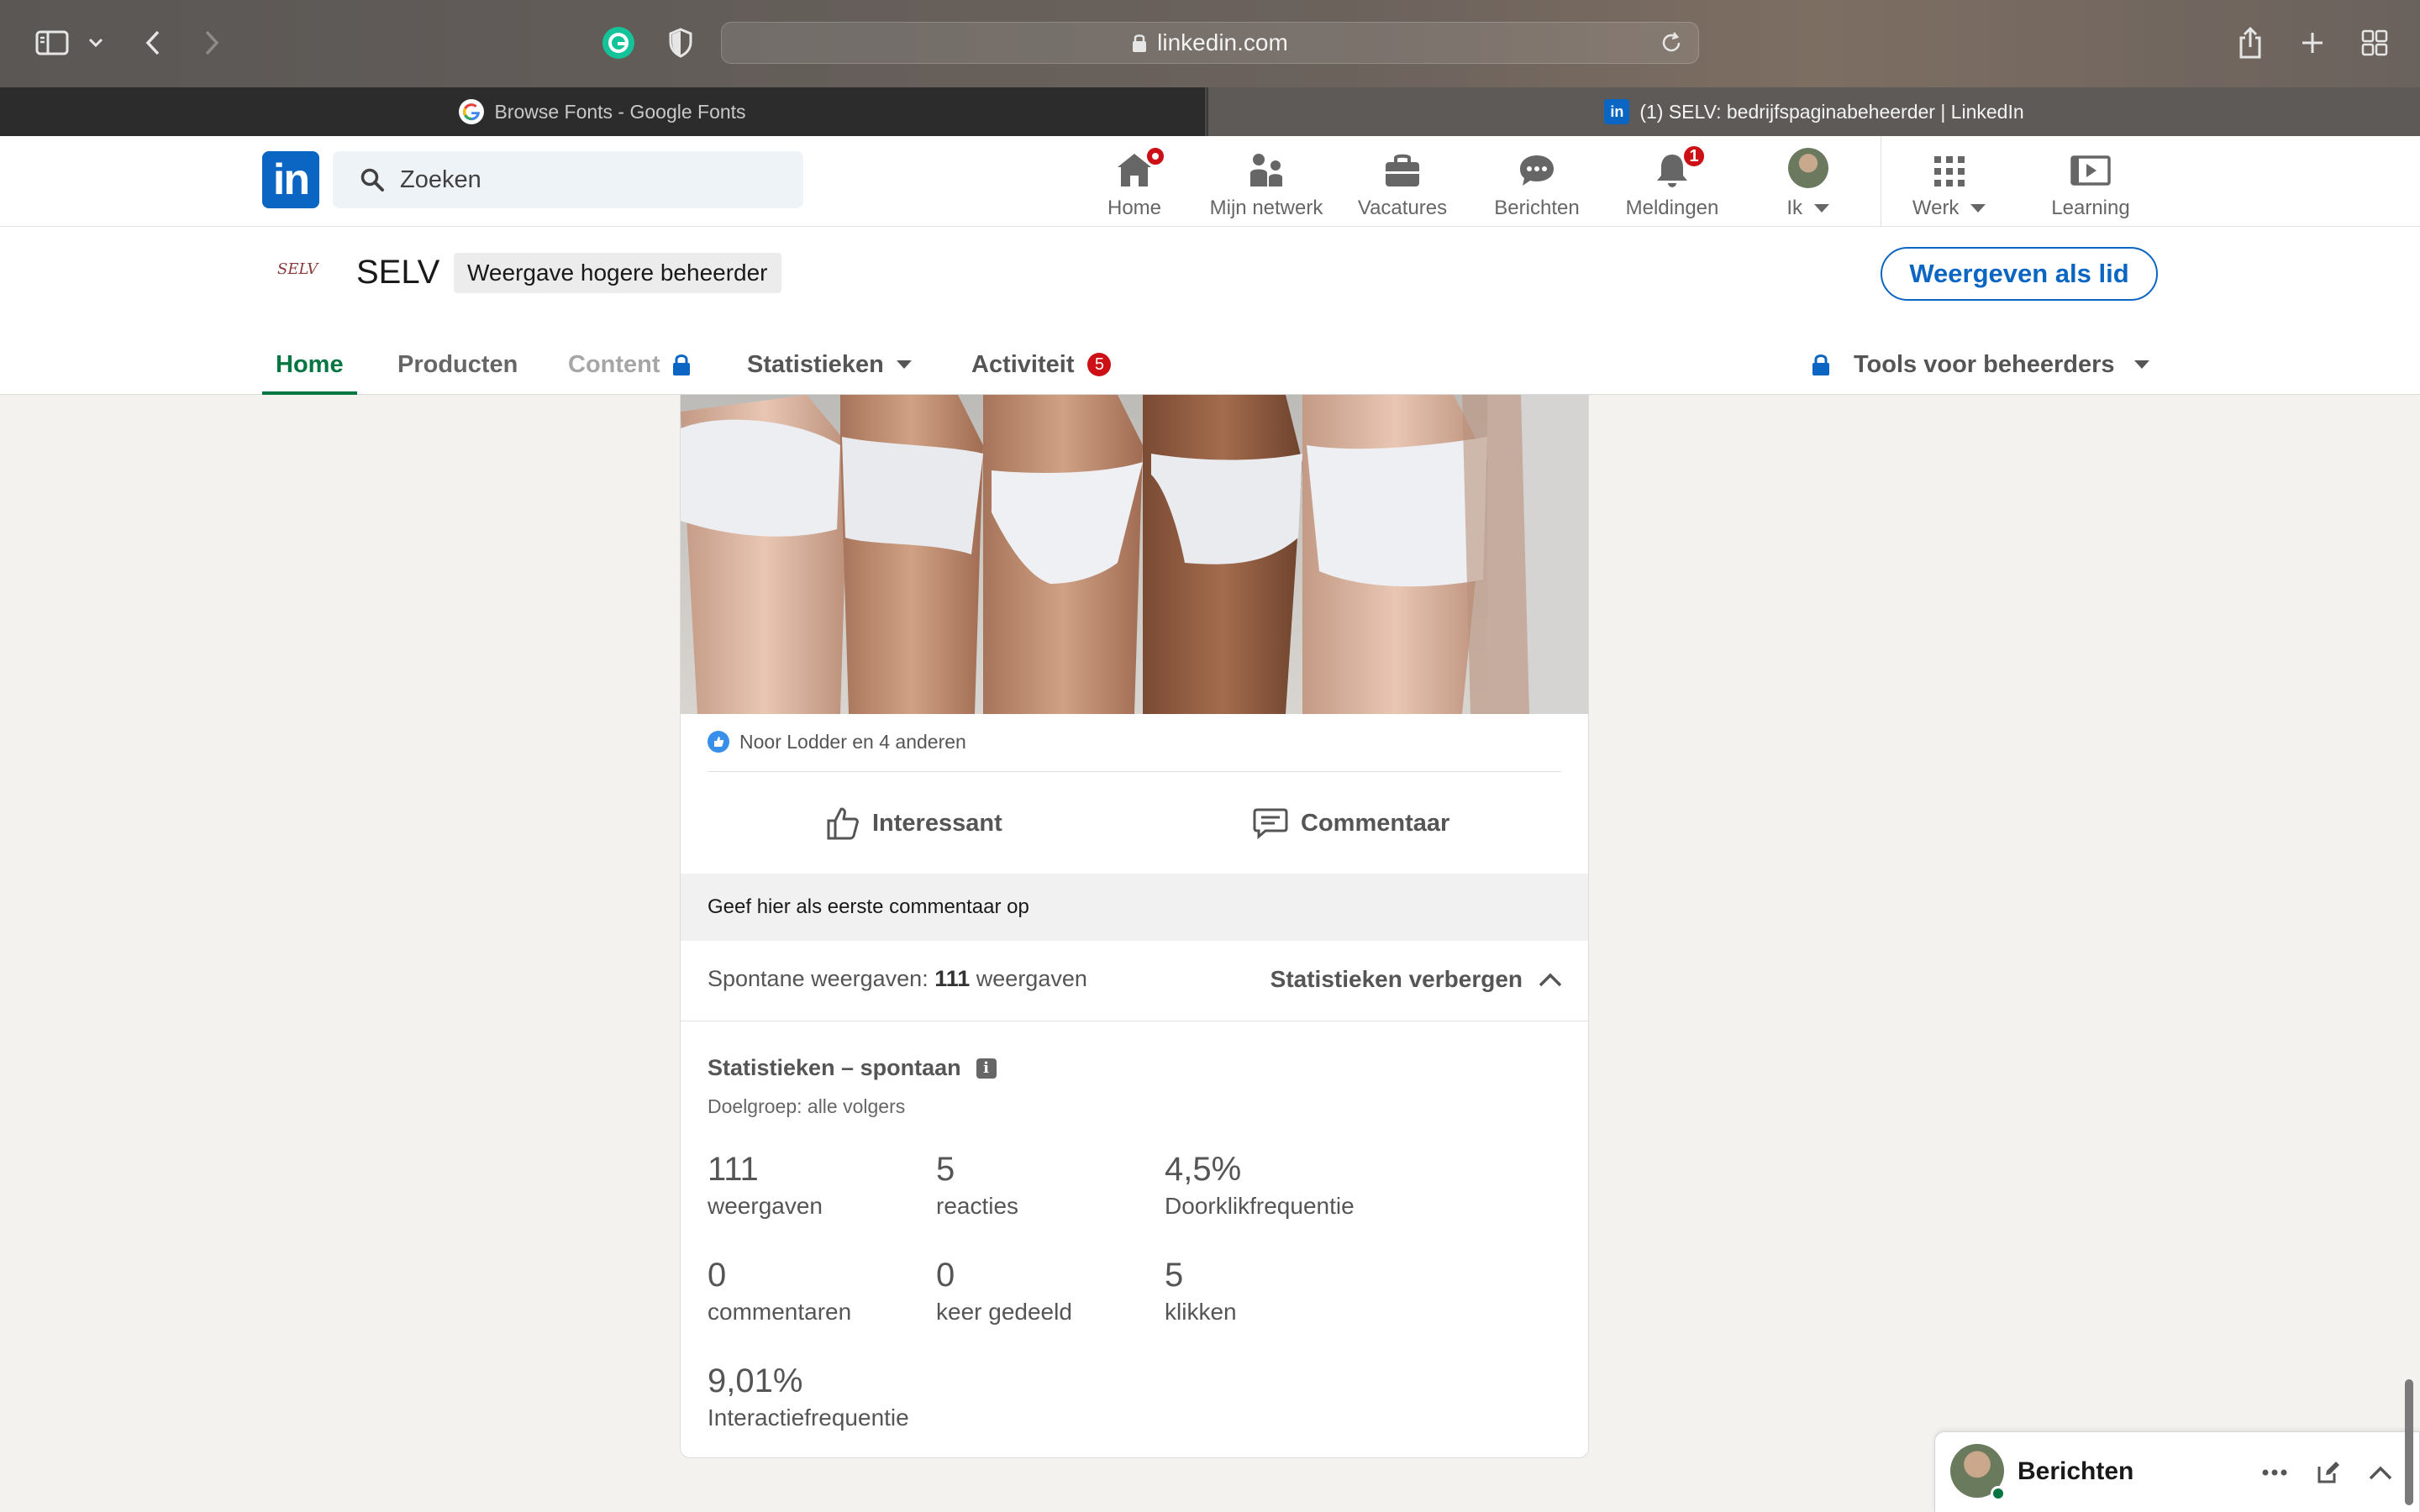 The width and height of the screenshot is (2420, 1512). Describe the element at coordinates (1403, 208) in the screenshot. I see `nav-label: Vacatures` at that location.